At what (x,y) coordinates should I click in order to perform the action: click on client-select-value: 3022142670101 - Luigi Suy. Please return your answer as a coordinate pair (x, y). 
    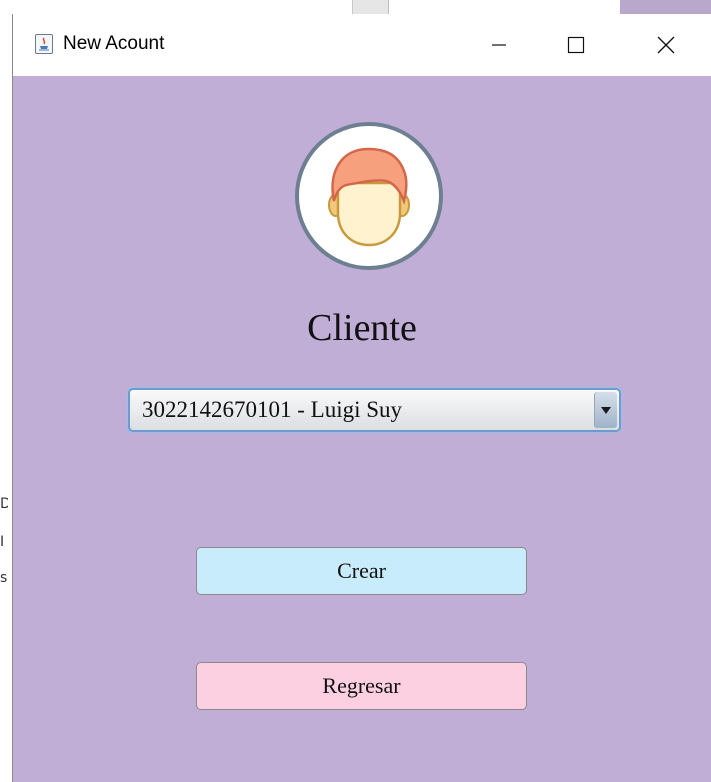
    Looking at the image, I should click on (272, 409).